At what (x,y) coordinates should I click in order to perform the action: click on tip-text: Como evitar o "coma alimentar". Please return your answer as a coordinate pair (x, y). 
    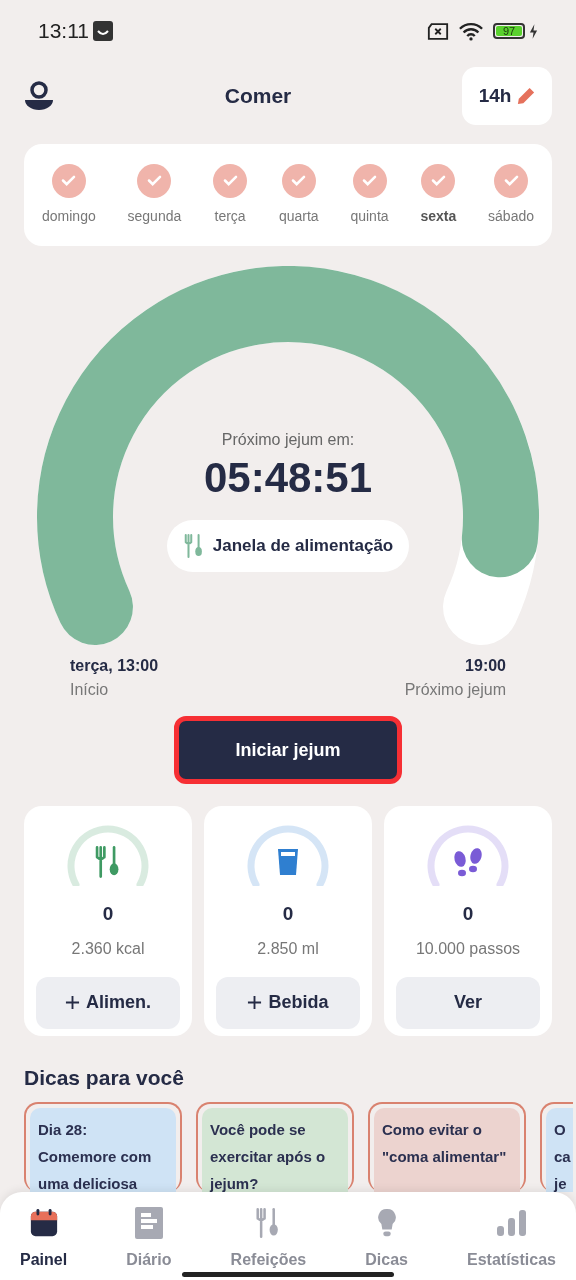
    Looking at the image, I should click on (444, 1143).